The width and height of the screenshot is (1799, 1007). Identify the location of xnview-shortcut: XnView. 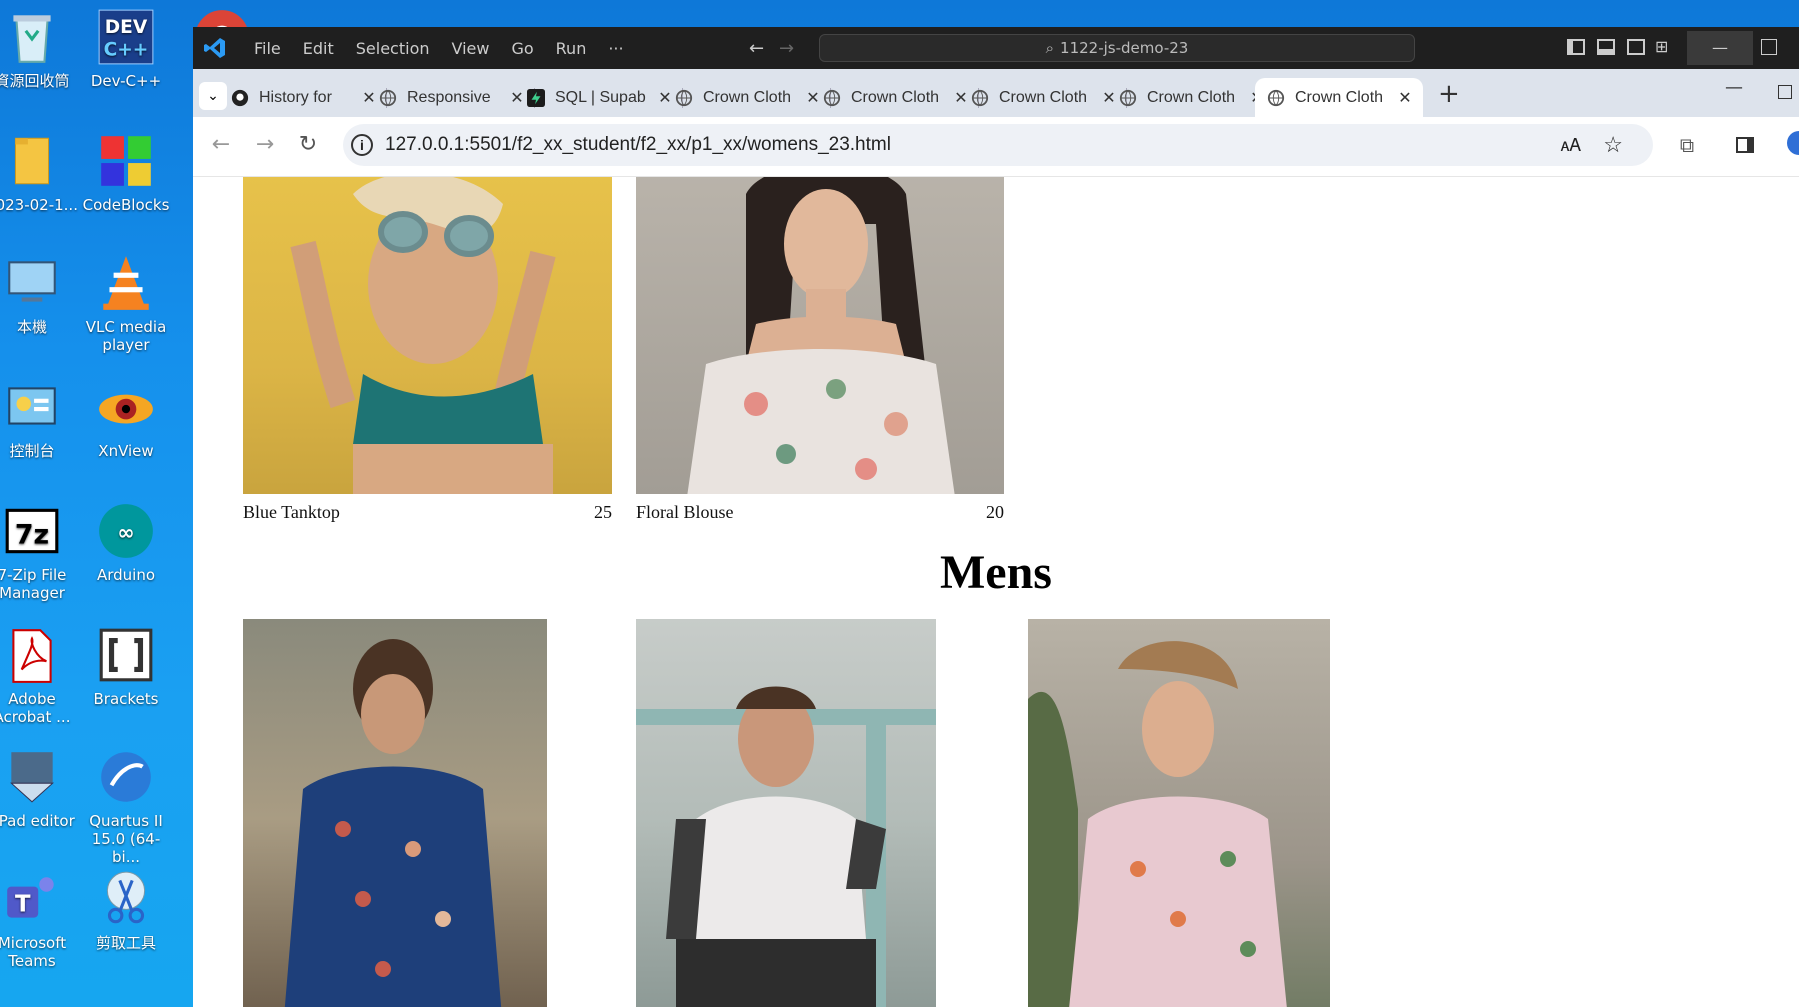
(126, 418).